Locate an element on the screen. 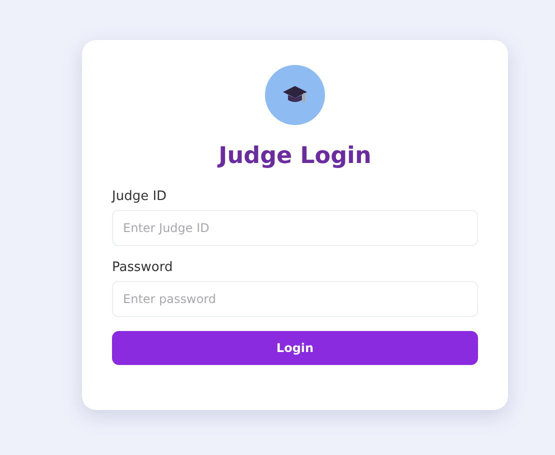 The width and height of the screenshot is (555, 455). field-label: Password is located at coordinates (142, 267).